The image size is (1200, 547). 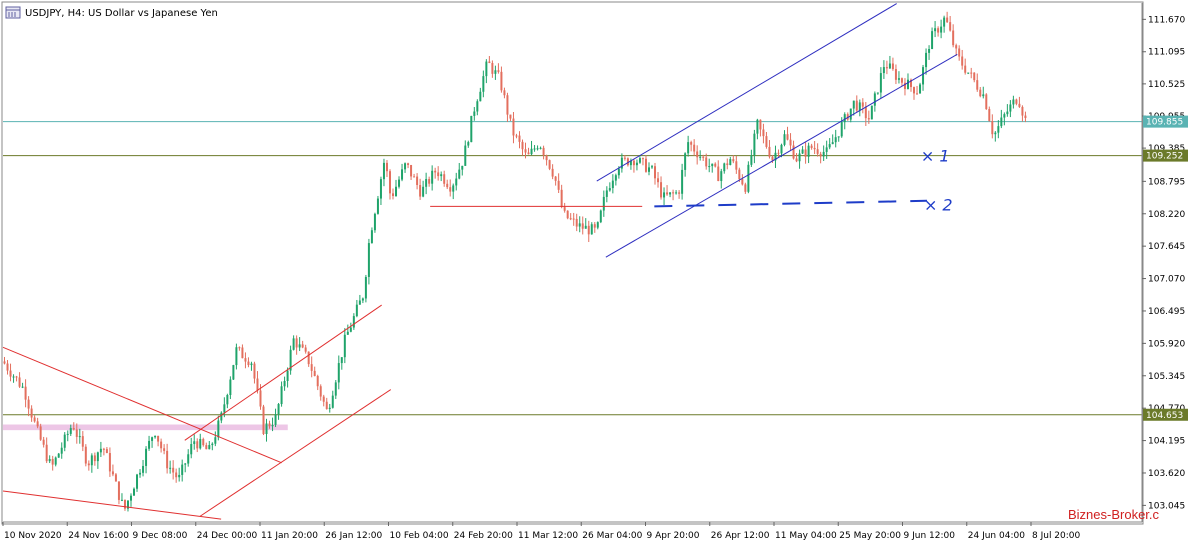 I want to click on target-mark: × 2, so click(x=938, y=205).